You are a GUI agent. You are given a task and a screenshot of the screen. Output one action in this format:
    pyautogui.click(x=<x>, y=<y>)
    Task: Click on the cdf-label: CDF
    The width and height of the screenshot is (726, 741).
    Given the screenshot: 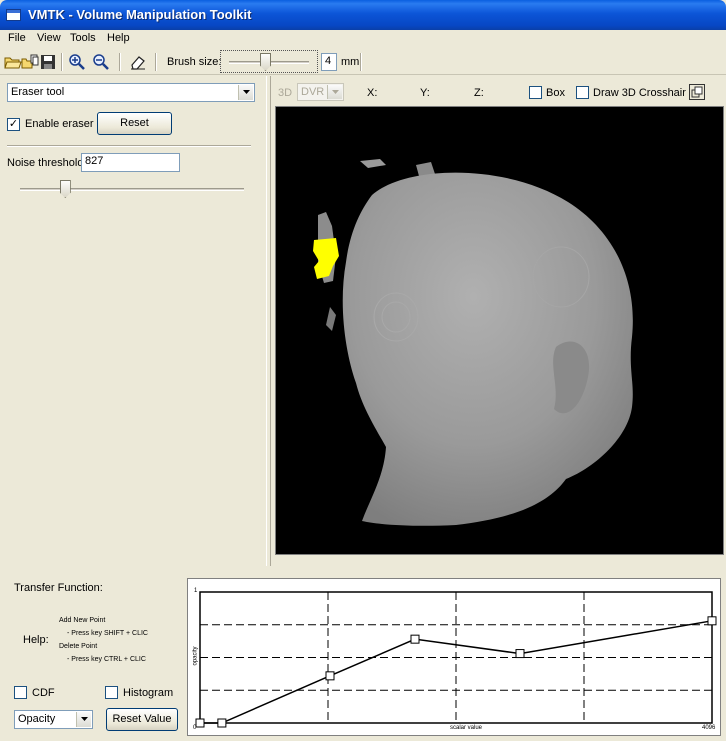 What is the action you would take?
    pyautogui.click(x=43, y=693)
    